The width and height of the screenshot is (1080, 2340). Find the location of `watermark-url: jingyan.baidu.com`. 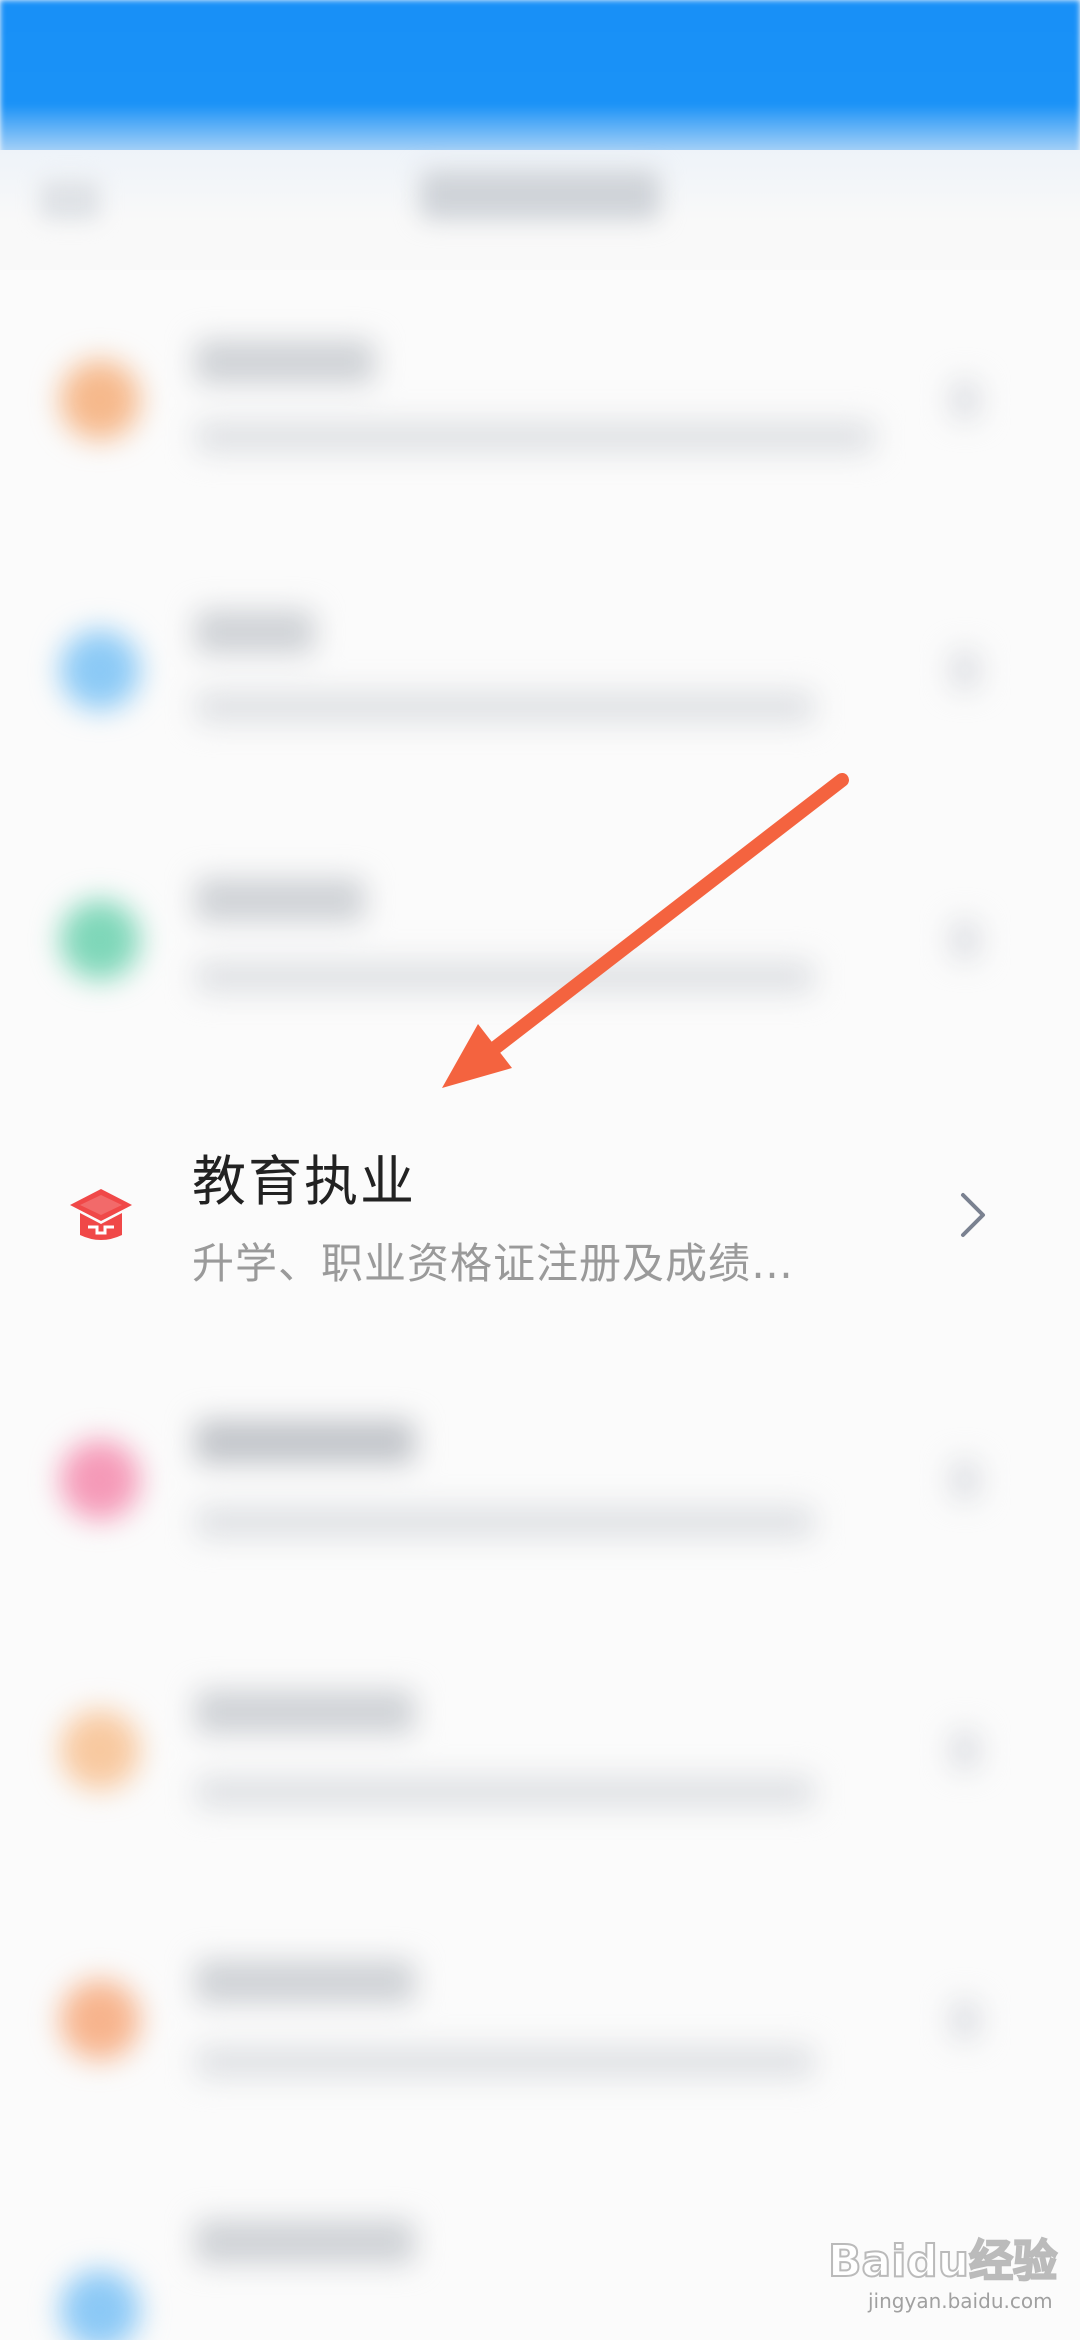

watermark-url: jingyan.baidu.com is located at coordinates (960, 2301).